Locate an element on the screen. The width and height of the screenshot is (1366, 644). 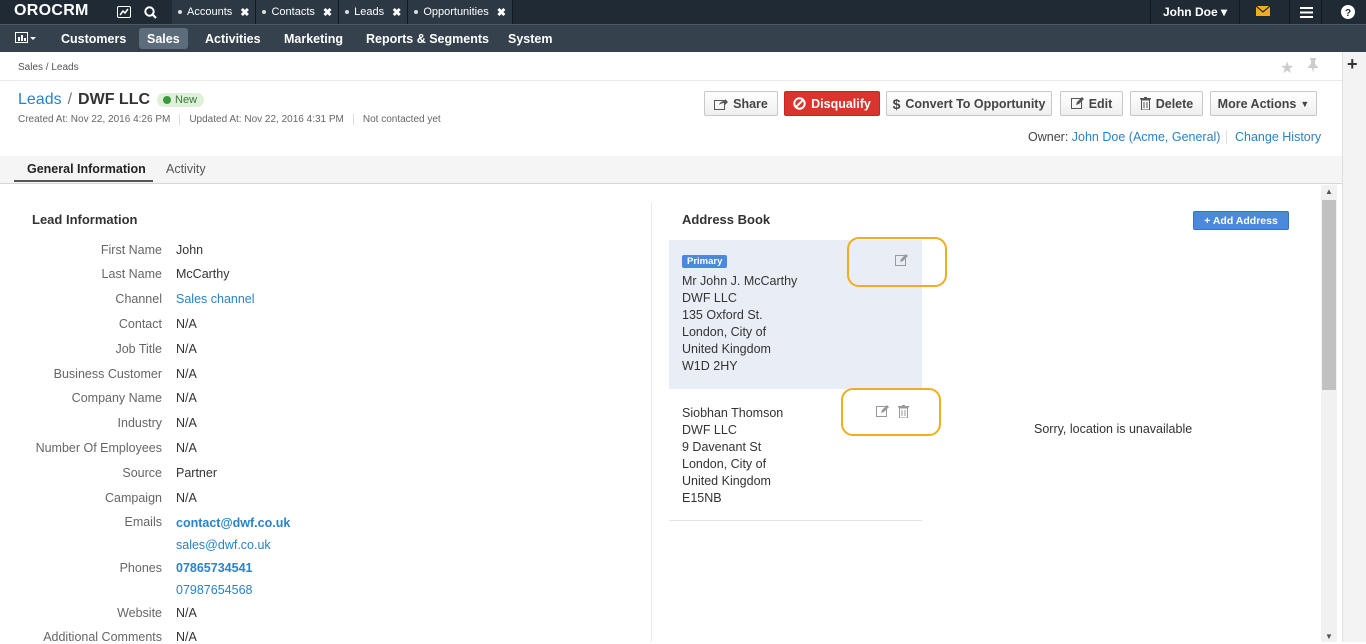
address-line: DWF LLC is located at coordinates (709, 430).